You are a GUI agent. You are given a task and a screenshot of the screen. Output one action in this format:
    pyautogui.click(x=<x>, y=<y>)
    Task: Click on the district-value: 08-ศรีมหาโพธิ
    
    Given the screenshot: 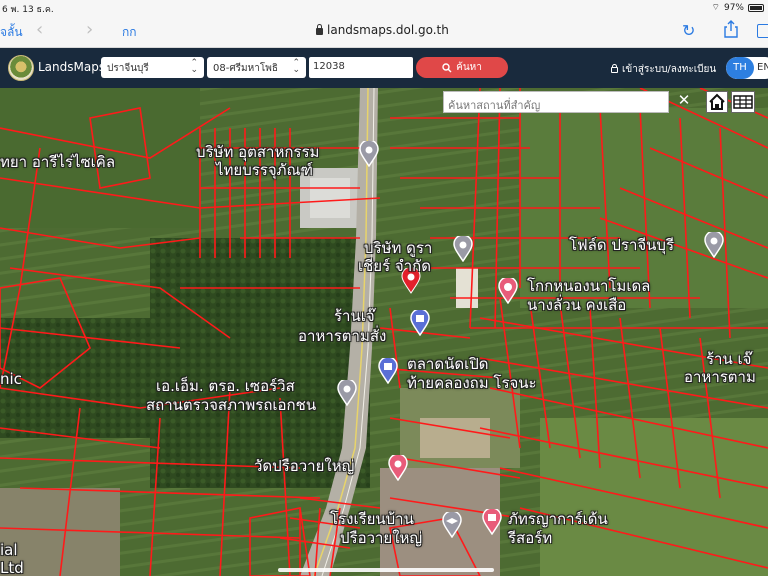 What is the action you would take?
    pyautogui.click(x=245, y=68)
    